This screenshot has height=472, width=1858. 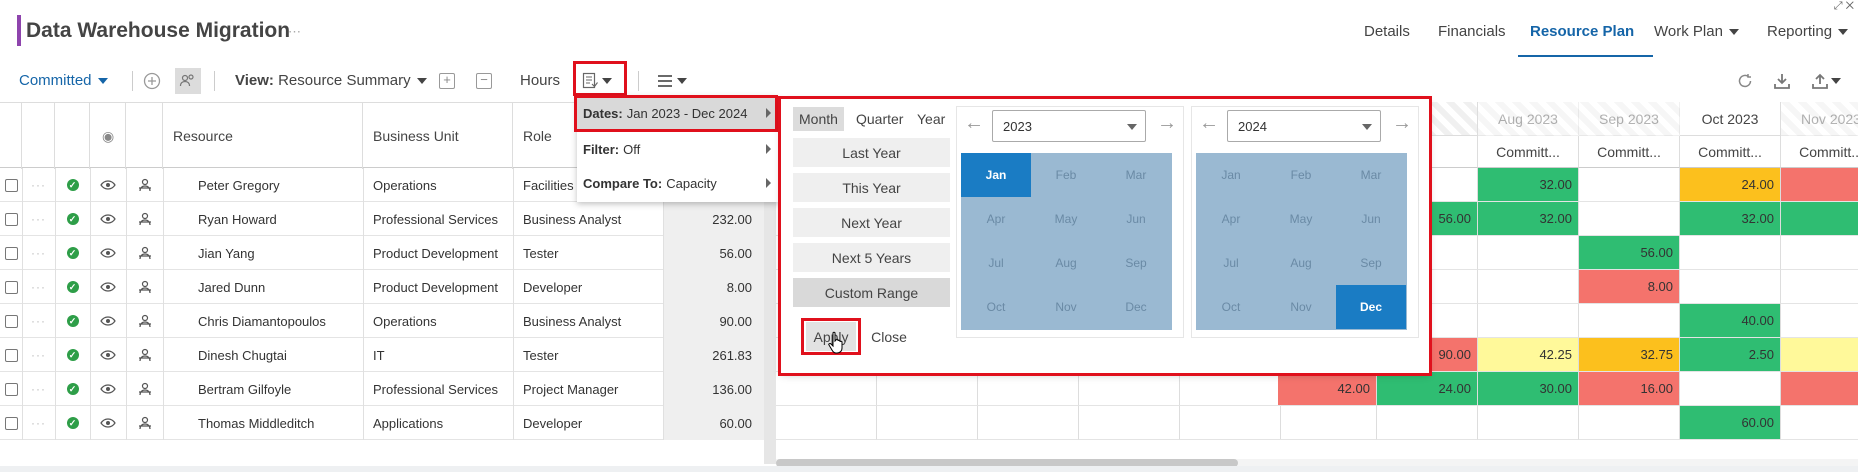 I want to click on segment-year: Year, so click(x=931, y=119).